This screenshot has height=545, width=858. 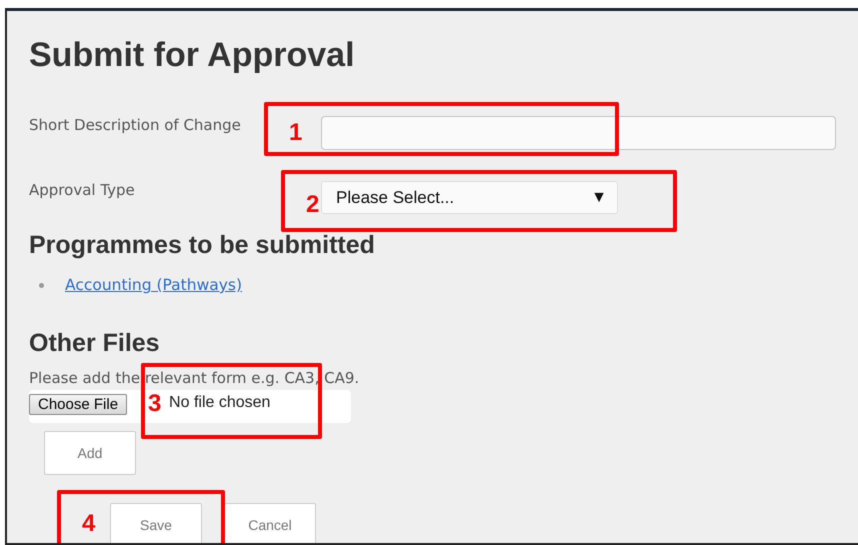 What do you see at coordinates (89, 524) in the screenshot?
I see `callout-number: 4` at bounding box center [89, 524].